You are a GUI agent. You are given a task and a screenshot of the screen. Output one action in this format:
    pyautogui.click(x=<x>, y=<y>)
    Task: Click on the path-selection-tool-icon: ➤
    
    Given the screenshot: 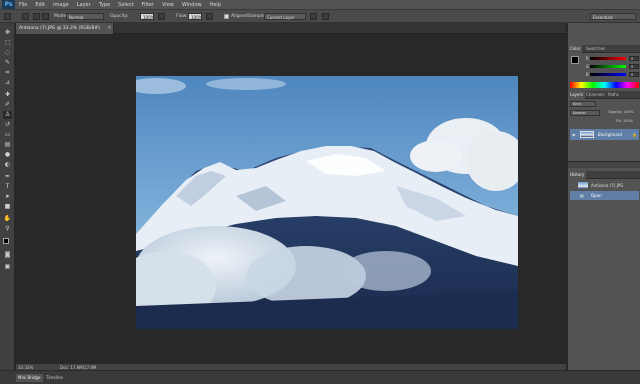 What is the action you would take?
    pyautogui.click(x=7, y=197)
    